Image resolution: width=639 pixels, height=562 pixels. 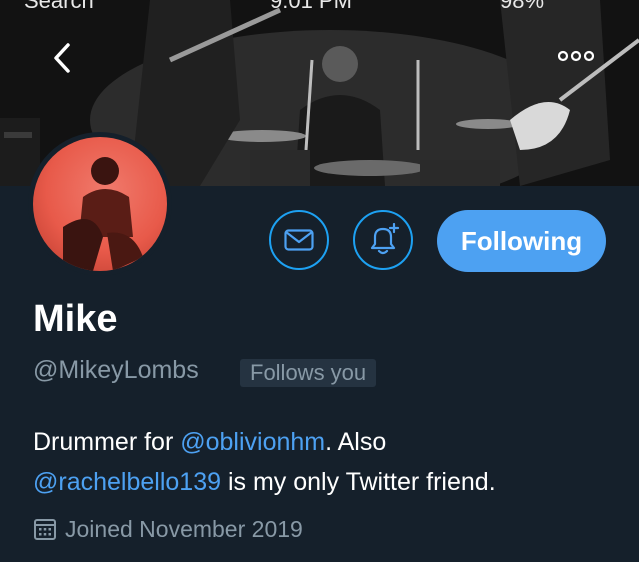 I want to click on bio-text: . Also, so click(x=356, y=442).